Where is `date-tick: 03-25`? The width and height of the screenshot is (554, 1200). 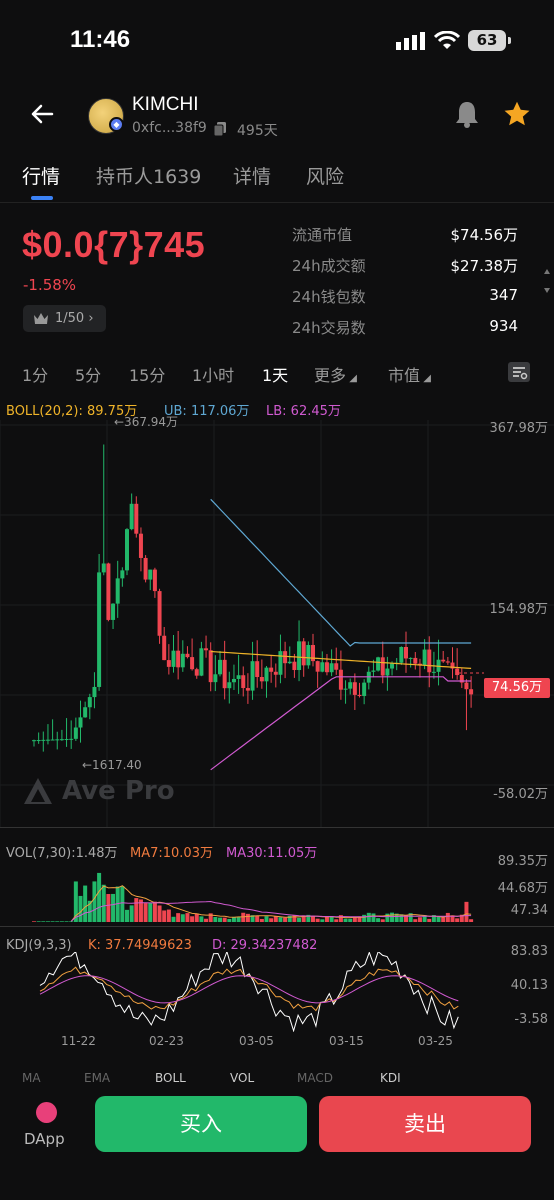 date-tick: 03-25 is located at coordinates (435, 1041).